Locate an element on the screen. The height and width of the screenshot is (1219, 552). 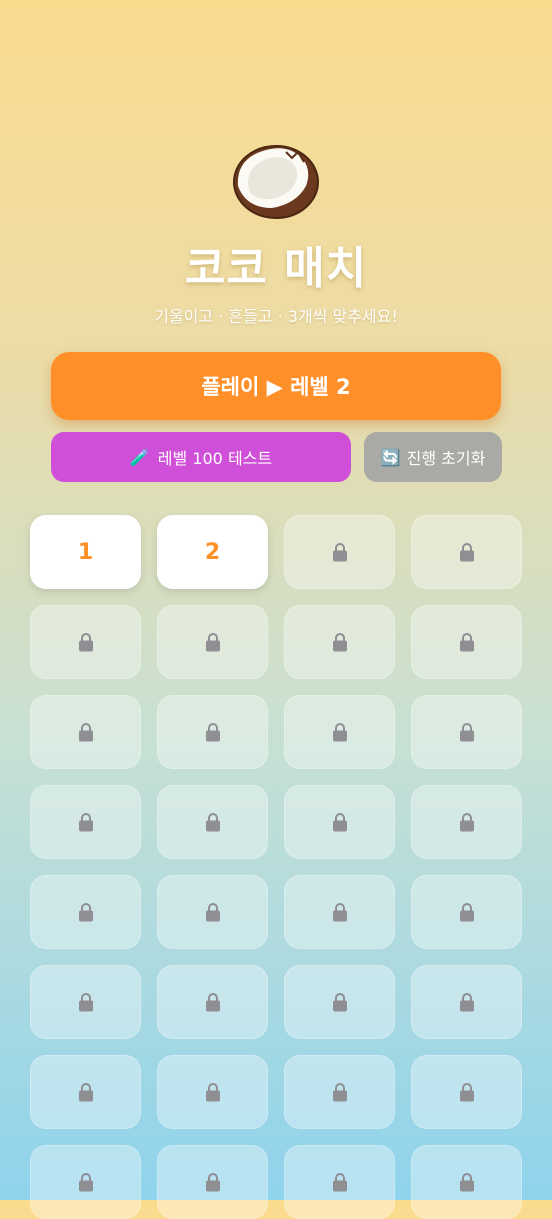
level-100-test-button: 🧪 레벨 100 테스트 is located at coordinates (201, 457).